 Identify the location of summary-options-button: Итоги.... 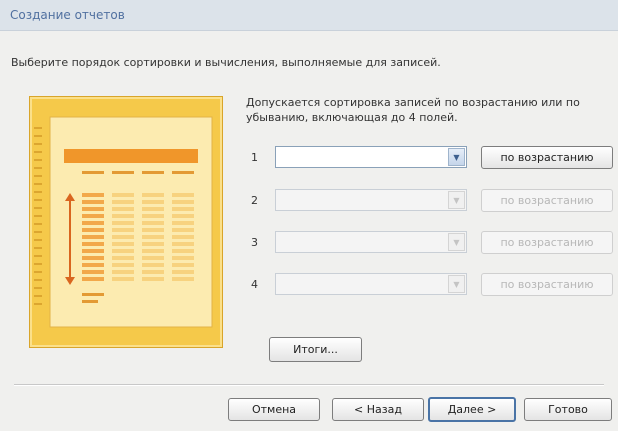
(315, 349).